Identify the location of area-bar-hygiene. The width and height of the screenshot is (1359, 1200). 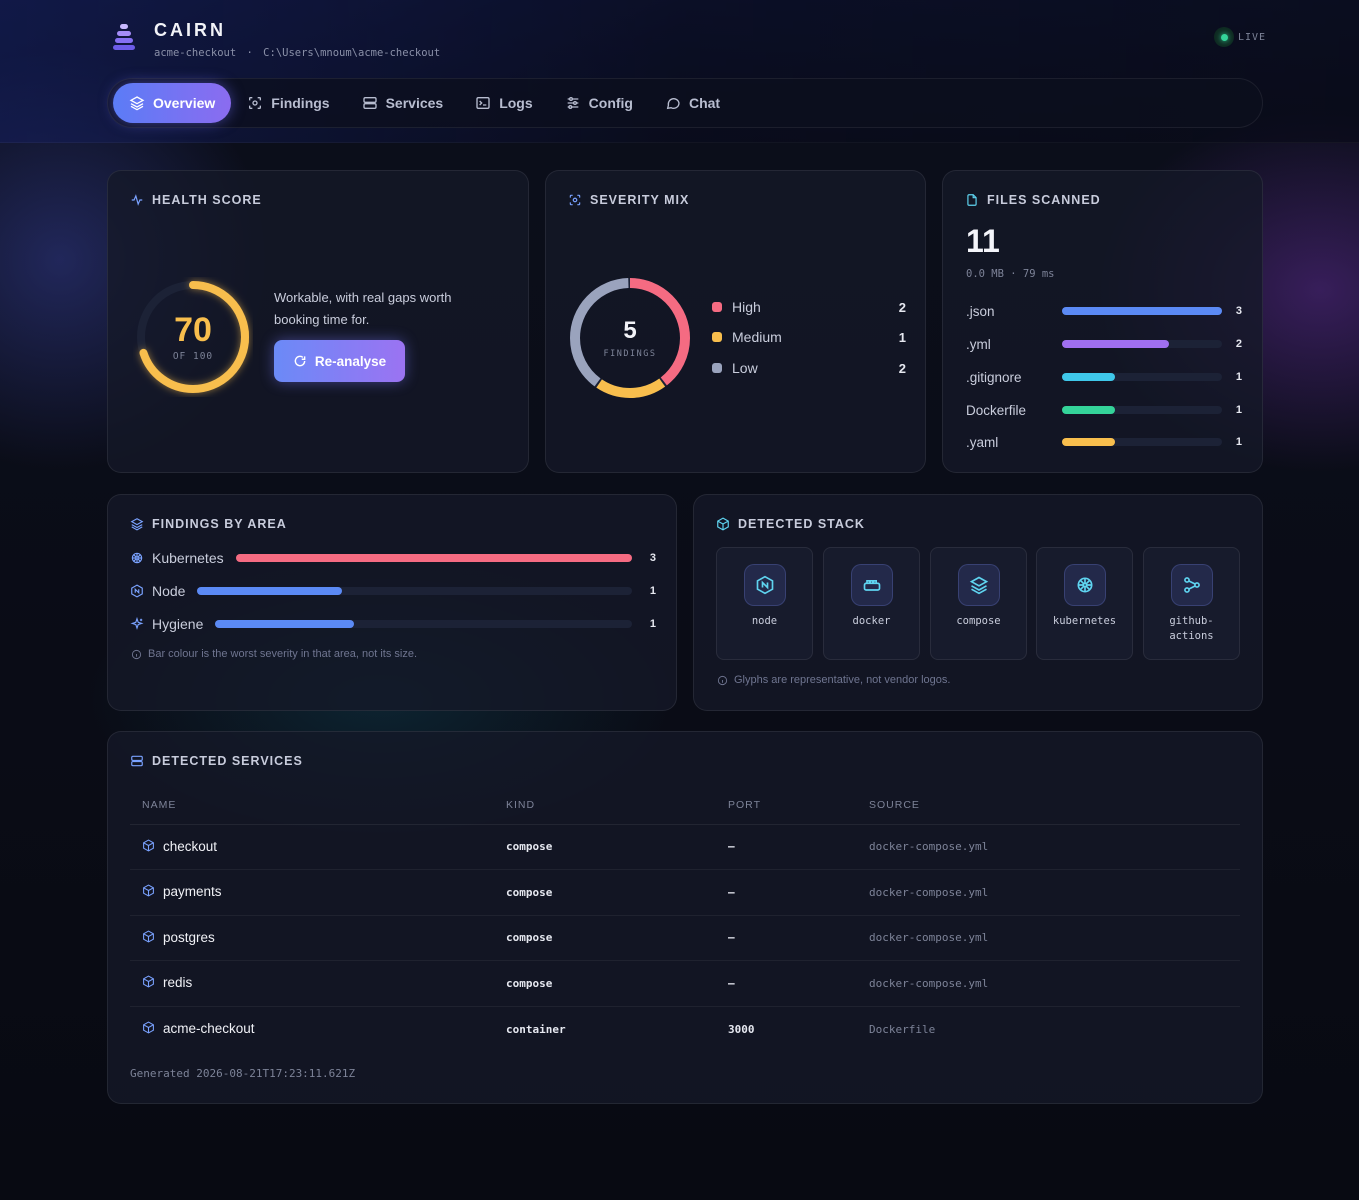
(285, 624).